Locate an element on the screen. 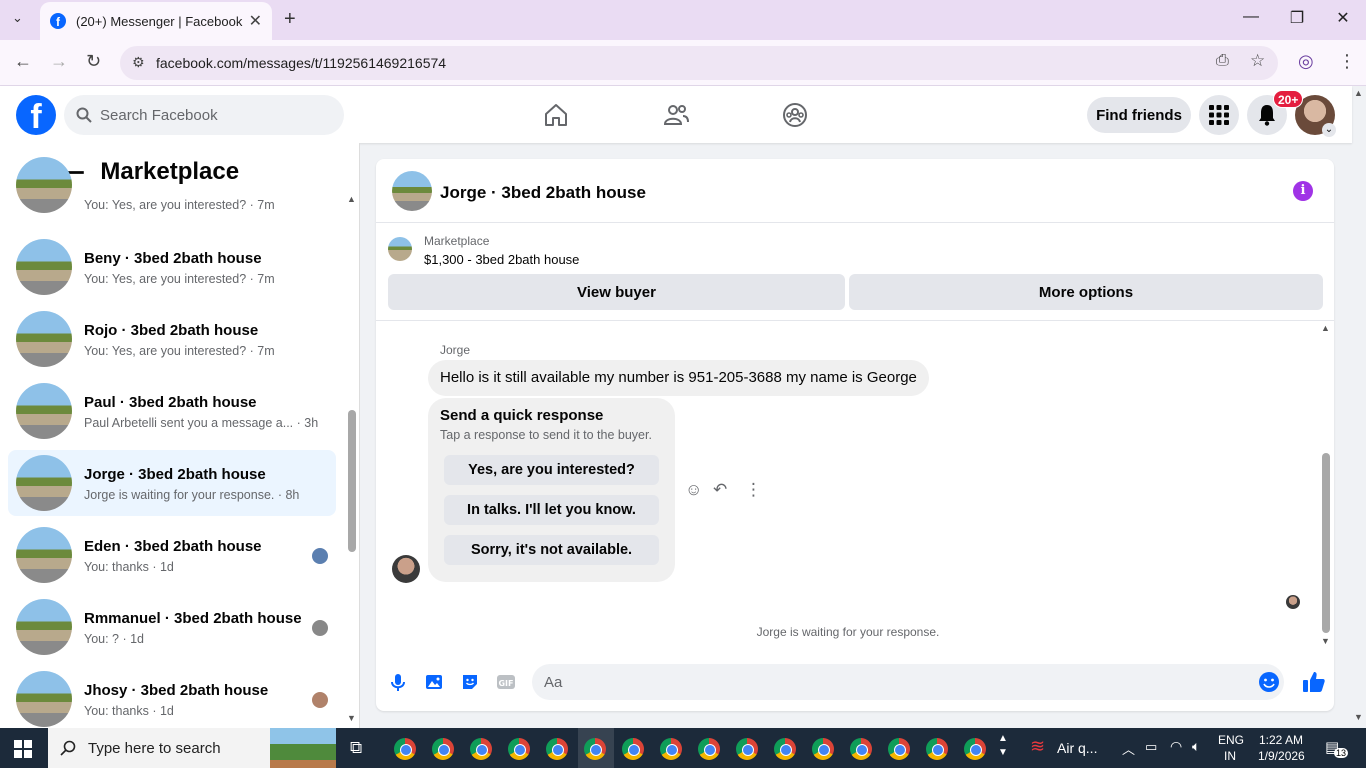 The width and height of the screenshot is (1366, 768). more-actions-icon: ⋮ is located at coordinates (753, 490).